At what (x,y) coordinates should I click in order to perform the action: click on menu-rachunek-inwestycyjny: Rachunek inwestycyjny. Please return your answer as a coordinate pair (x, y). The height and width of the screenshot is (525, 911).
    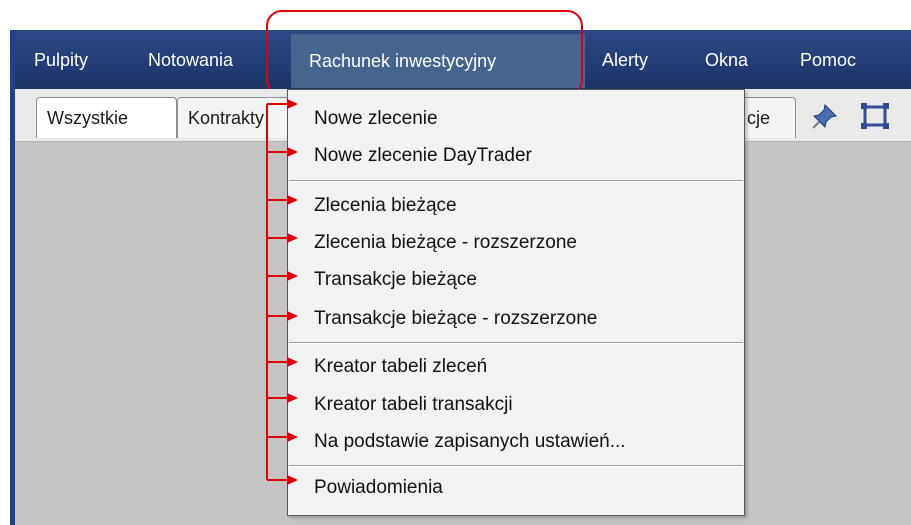
    Looking at the image, I should click on (438, 61).